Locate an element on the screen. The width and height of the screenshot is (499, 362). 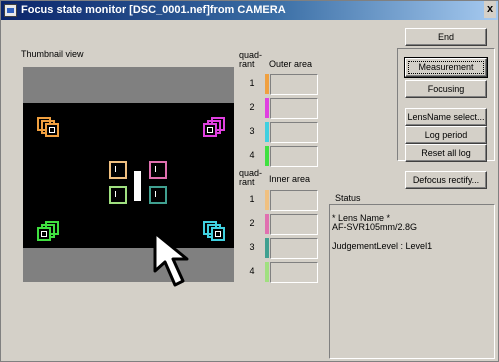
reset-all-log-button: Reset all log is located at coordinates (446, 153).